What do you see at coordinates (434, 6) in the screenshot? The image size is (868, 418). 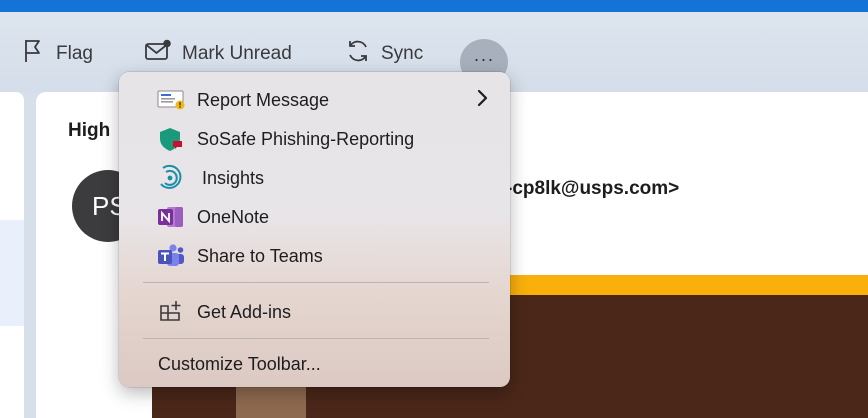 I see `window-top-bar` at bounding box center [434, 6].